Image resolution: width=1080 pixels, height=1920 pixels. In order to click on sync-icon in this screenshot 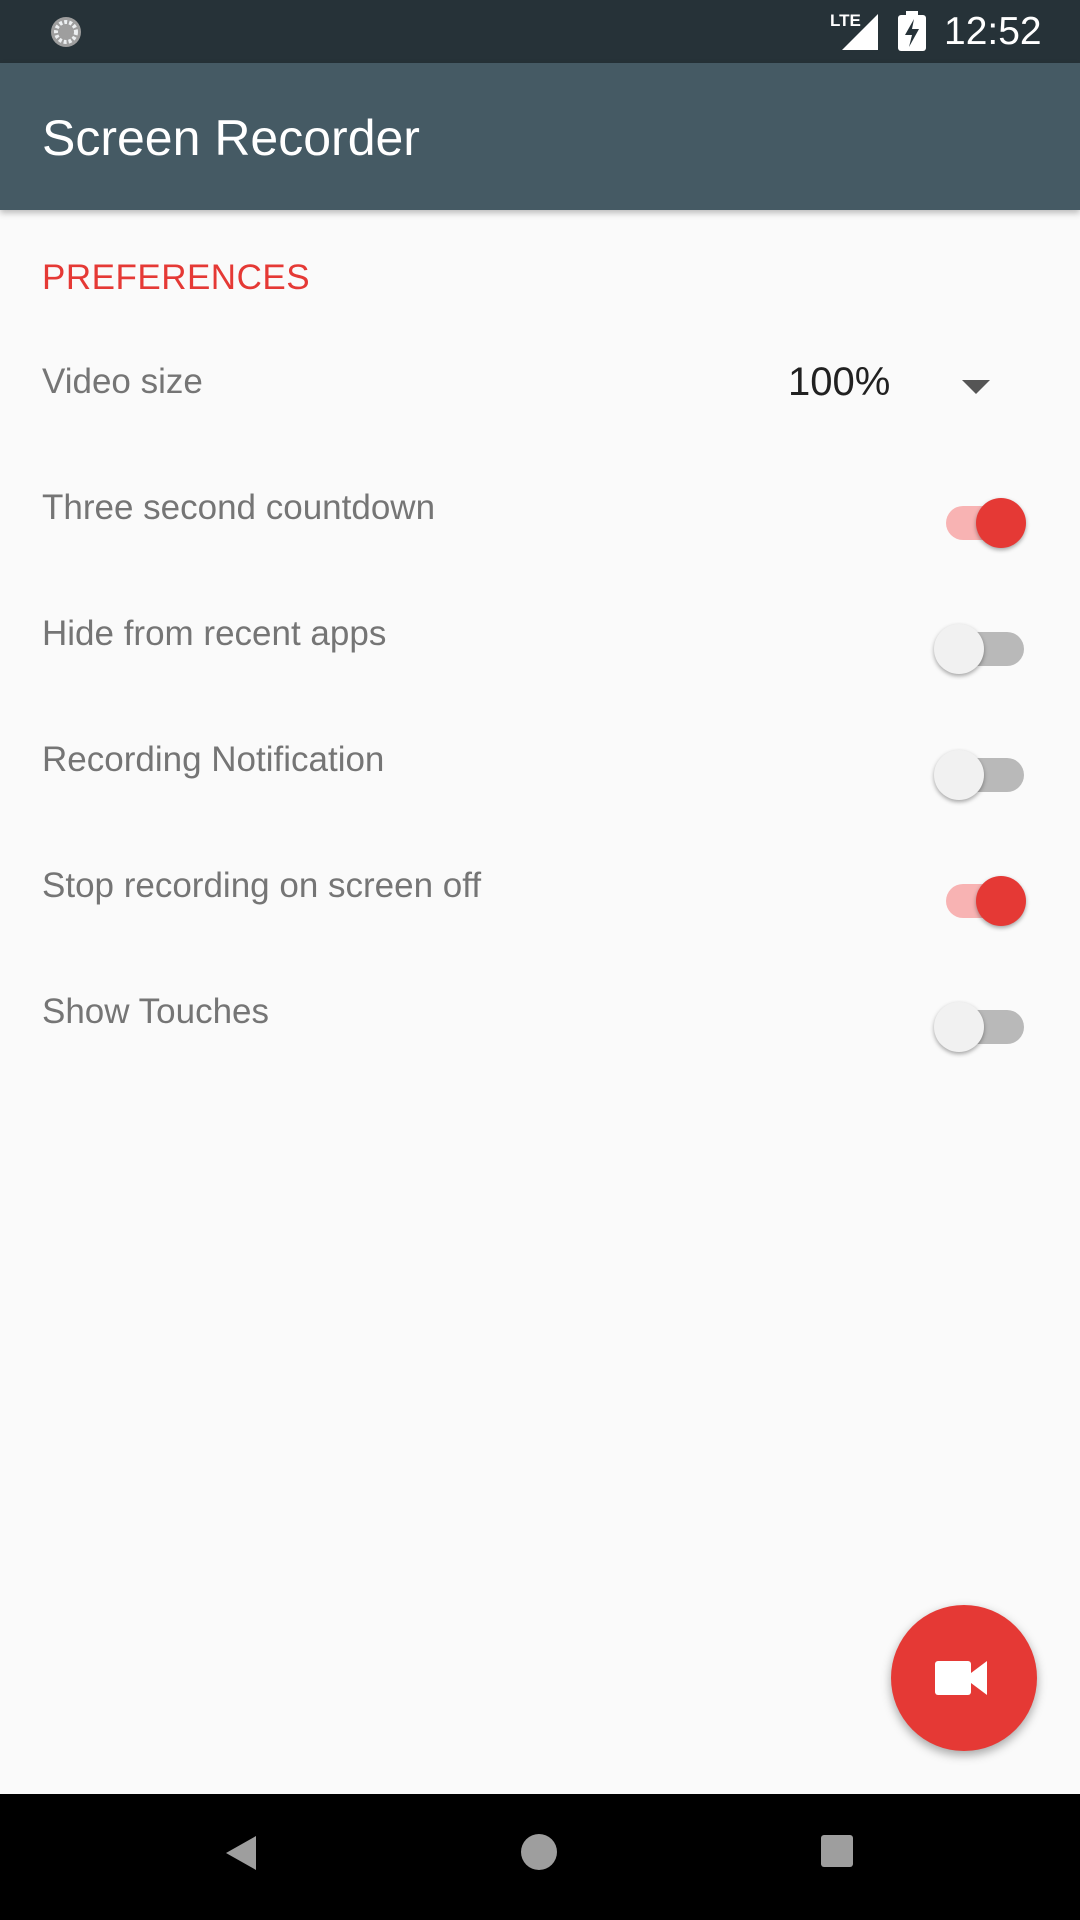, I will do `click(66, 32)`.